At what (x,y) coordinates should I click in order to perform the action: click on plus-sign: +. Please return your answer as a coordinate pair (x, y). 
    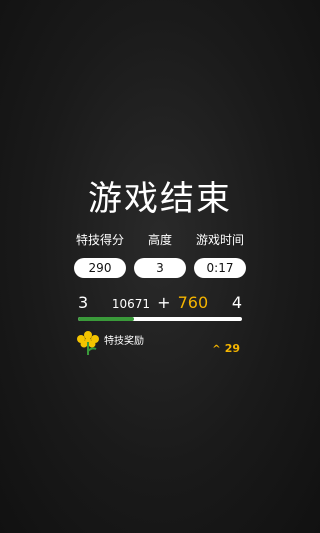
    Looking at the image, I should click on (164, 302).